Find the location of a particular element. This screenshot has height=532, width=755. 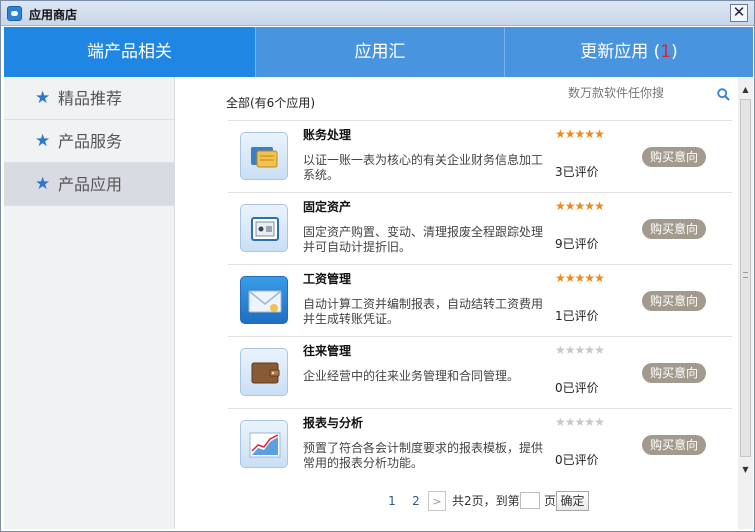

rating-count-value: 9 is located at coordinates (559, 244).